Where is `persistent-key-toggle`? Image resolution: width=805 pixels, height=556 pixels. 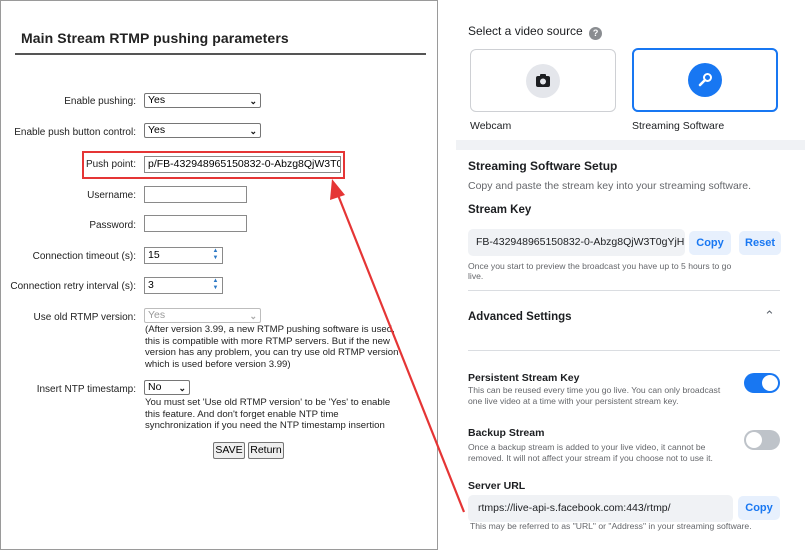
persistent-key-toggle is located at coordinates (762, 383).